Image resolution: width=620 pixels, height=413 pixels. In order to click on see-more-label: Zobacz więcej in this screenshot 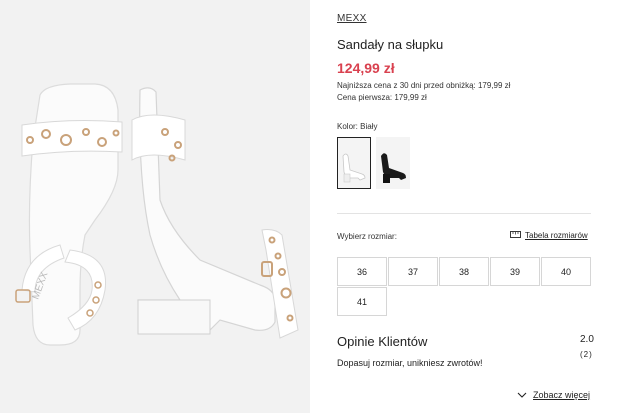, I will do `click(562, 395)`.